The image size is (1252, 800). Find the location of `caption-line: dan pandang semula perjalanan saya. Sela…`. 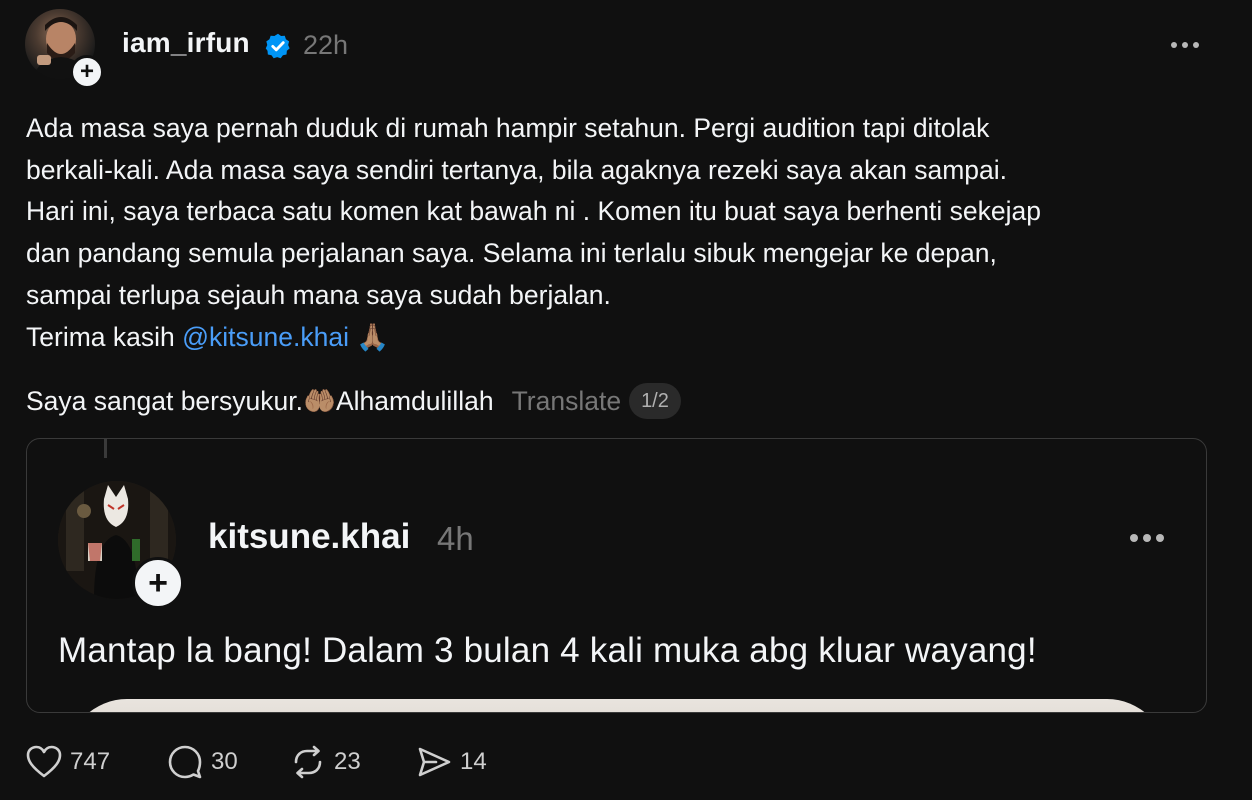

caption-line: dan pandang semula perjalanan saya. Sela… is located at coordinates (511, 253).